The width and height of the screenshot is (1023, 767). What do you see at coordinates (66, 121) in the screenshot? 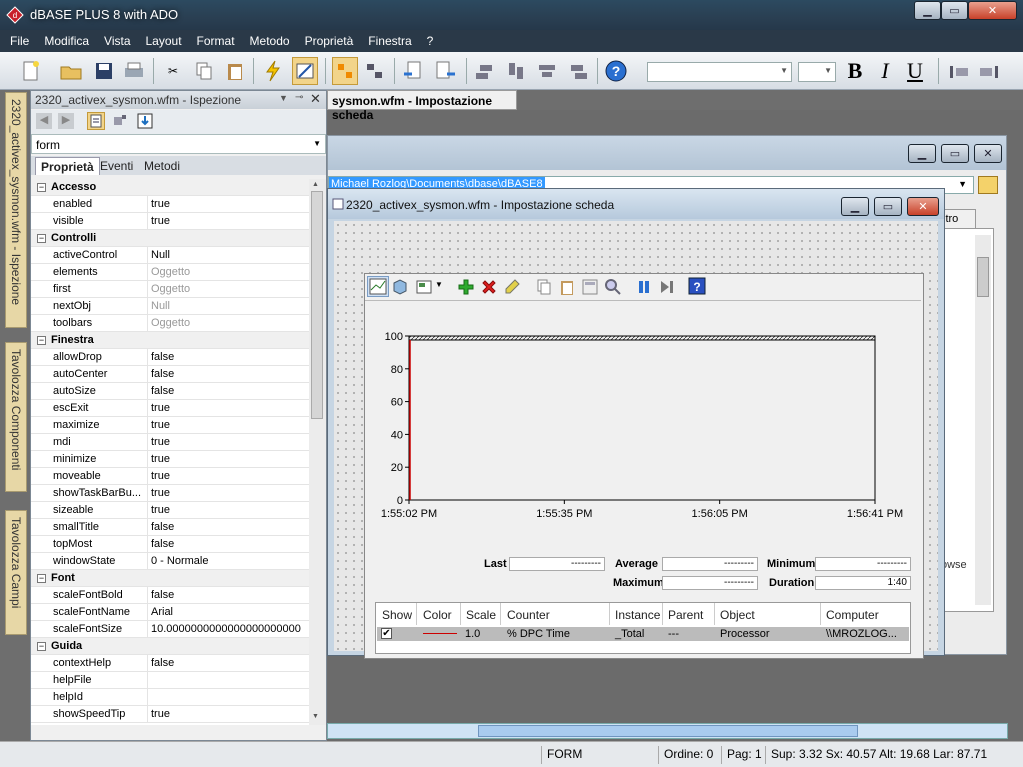
I see `forward-arrow-icon: ▶` at bounding box center [66, 121].